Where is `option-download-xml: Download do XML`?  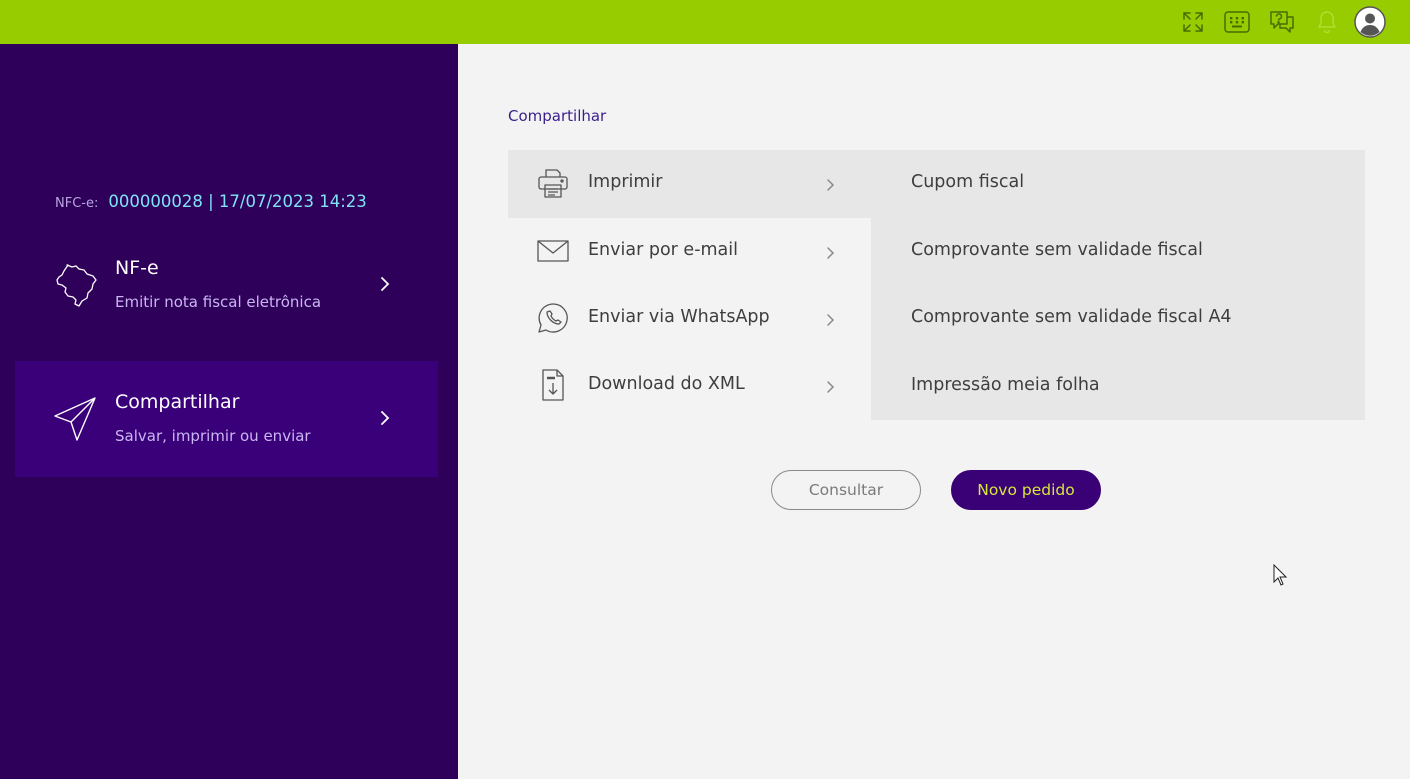 option-download-xml: Download do XML is located at coordinates (689, 386).